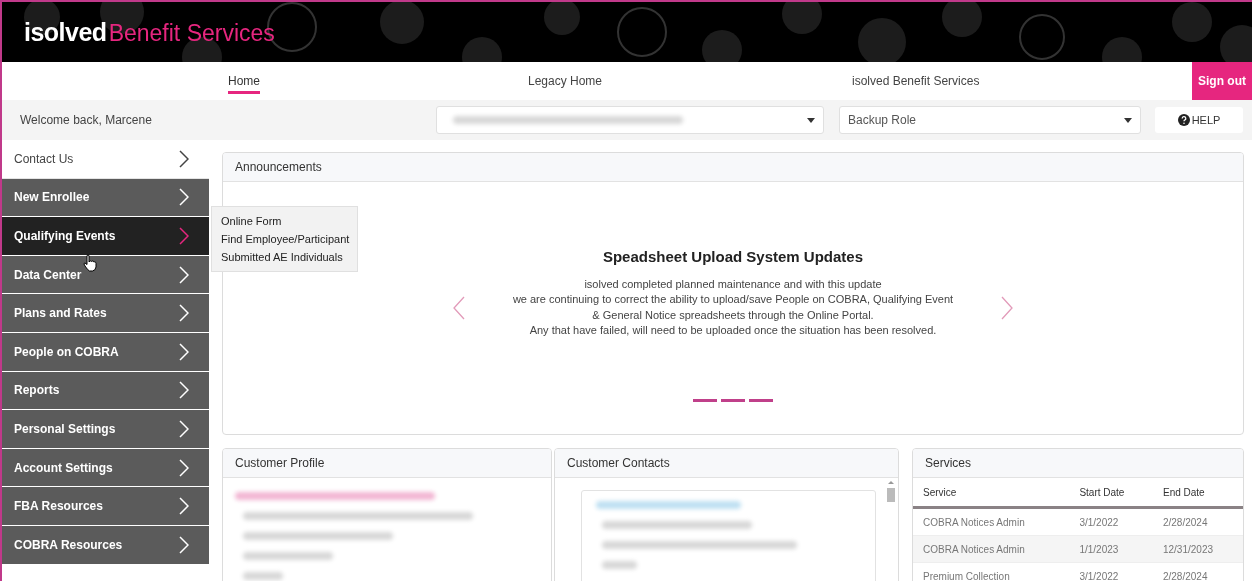 The width and height of the screenshot is (1252, 581). I want to click on slide-indicator-icon, so click(733, 400).